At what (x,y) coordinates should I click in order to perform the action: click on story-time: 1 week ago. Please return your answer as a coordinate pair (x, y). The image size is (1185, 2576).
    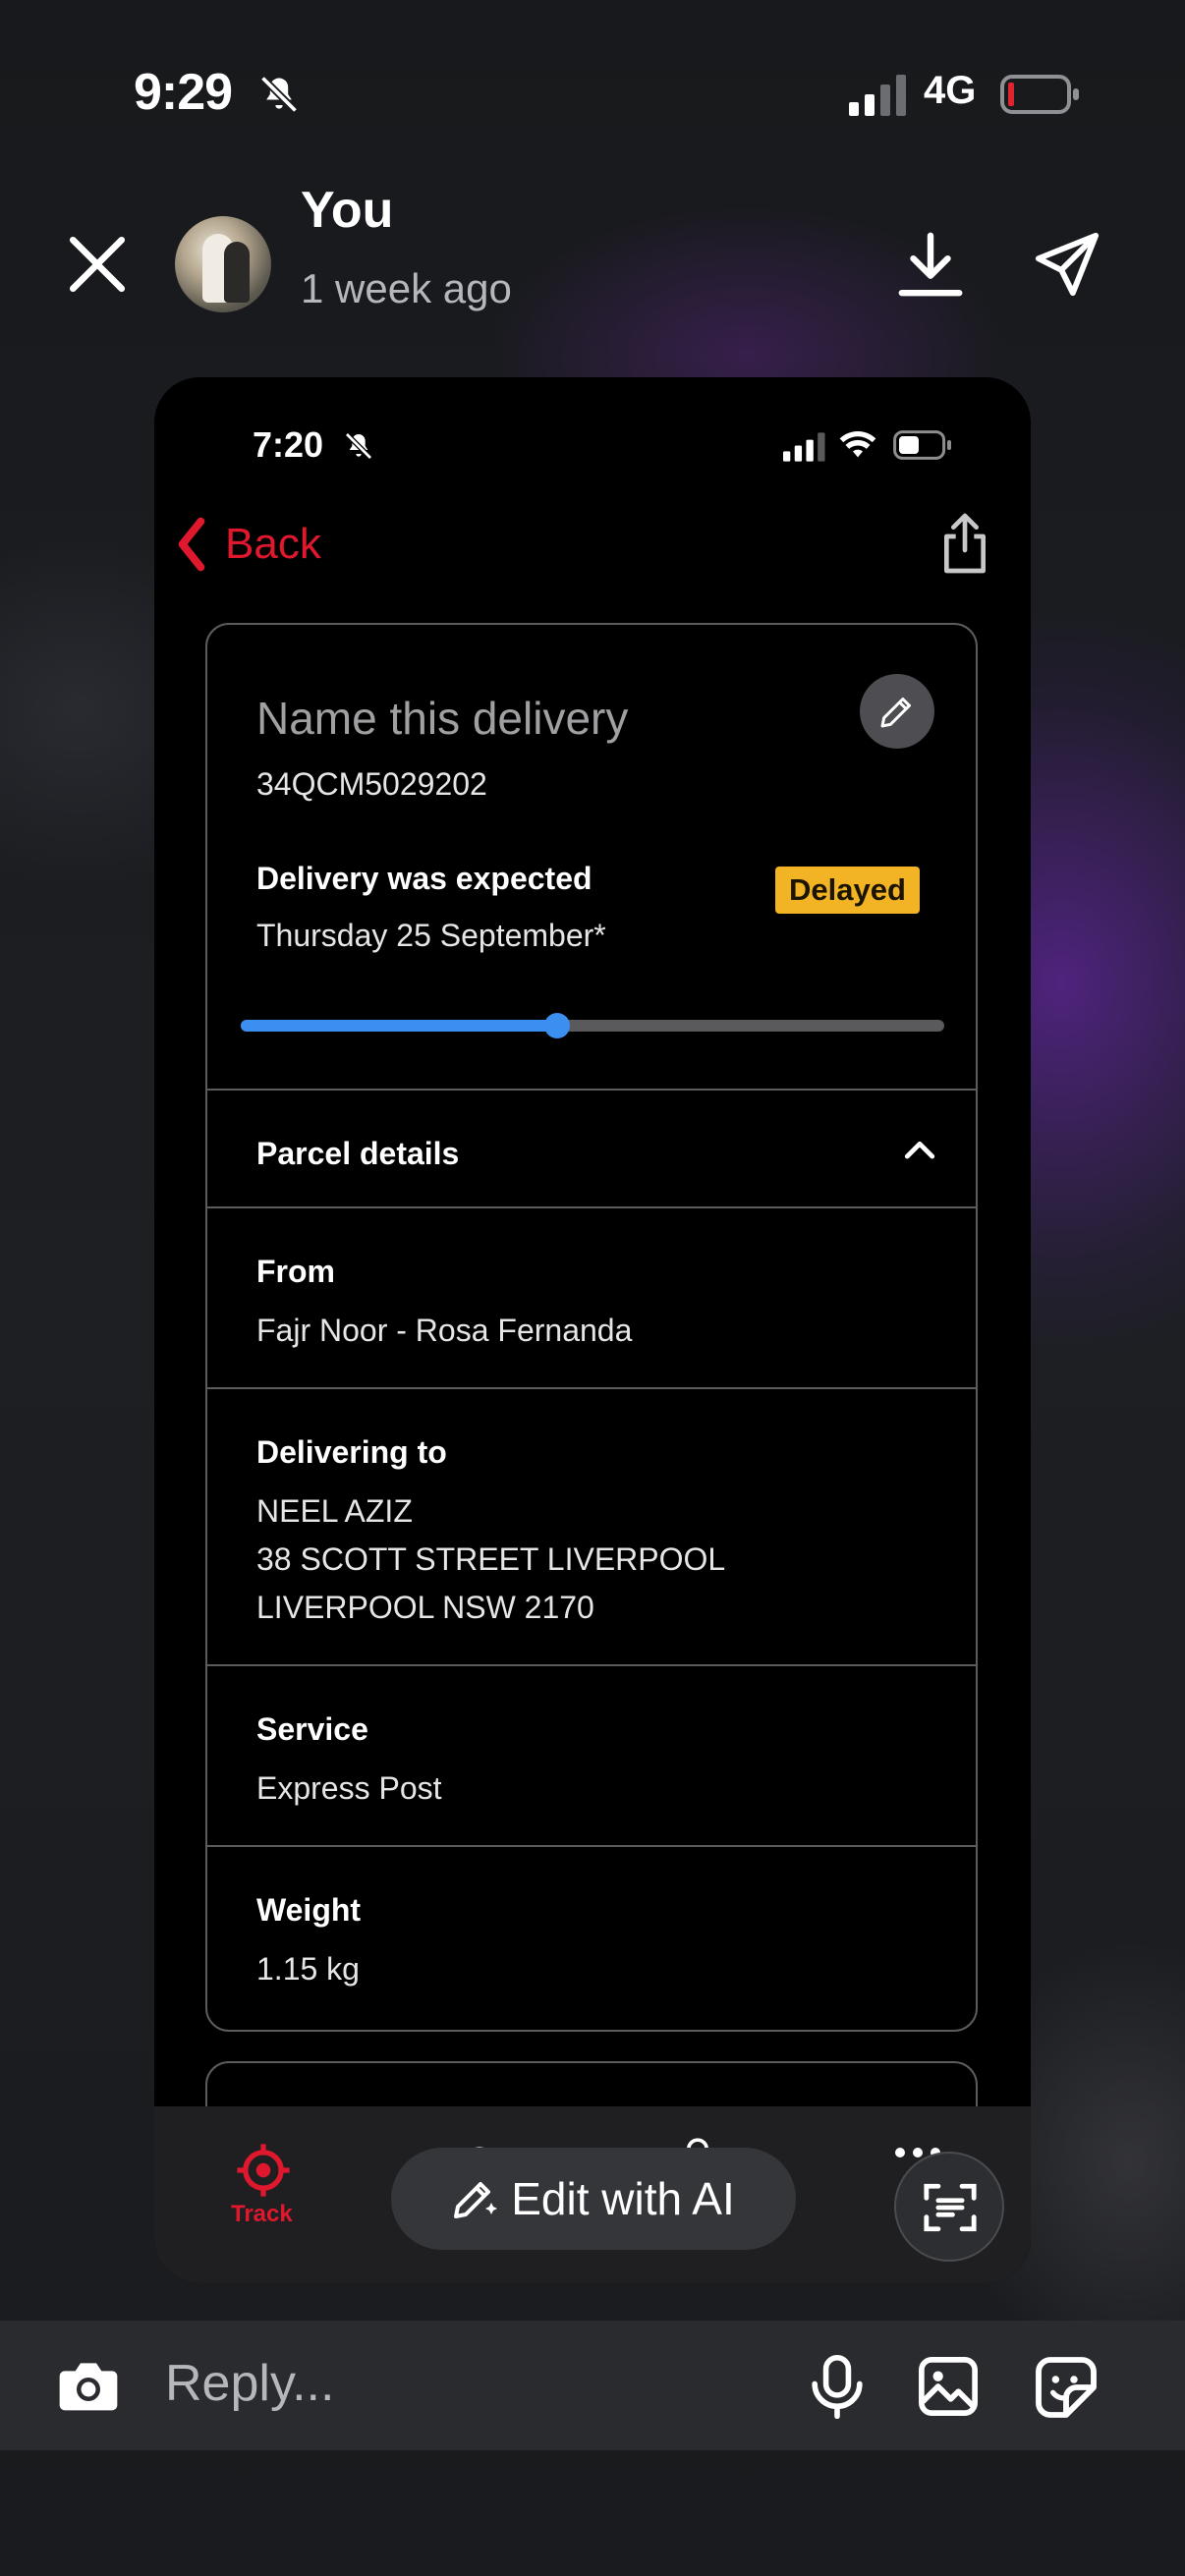
    Looking at the image, I should click on (407, 288).